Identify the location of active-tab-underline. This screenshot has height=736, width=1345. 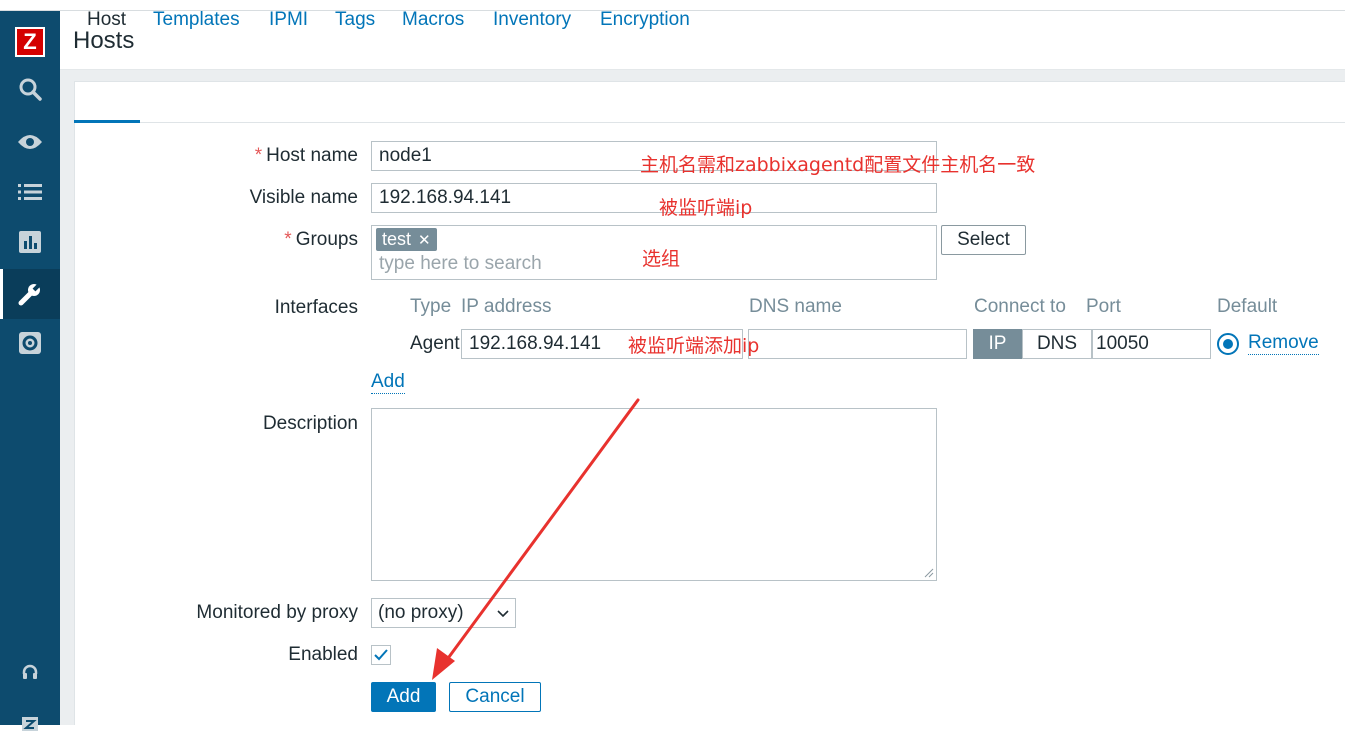
(107, 121).